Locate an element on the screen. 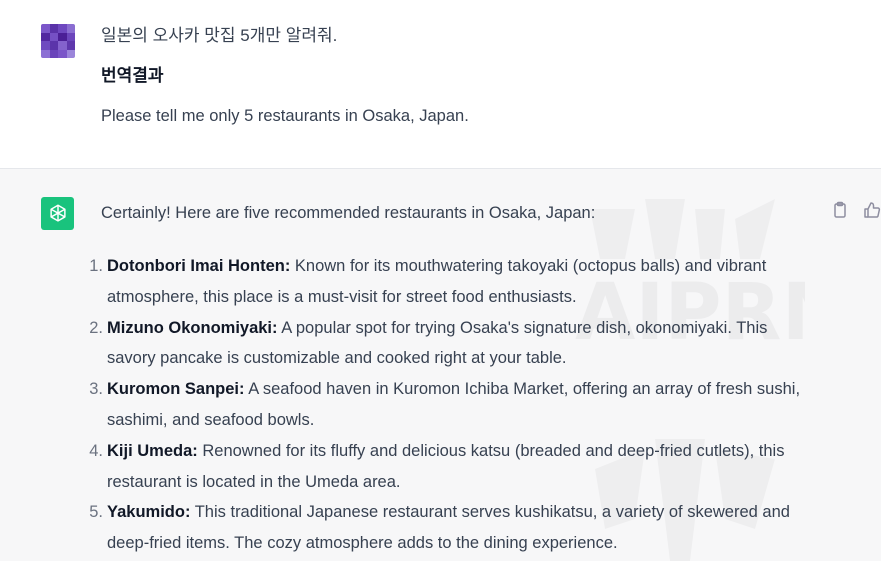 Image resolution: width=881 pixels, height=561 pixels. list-number: 2. is located at coordinates (96, 327).